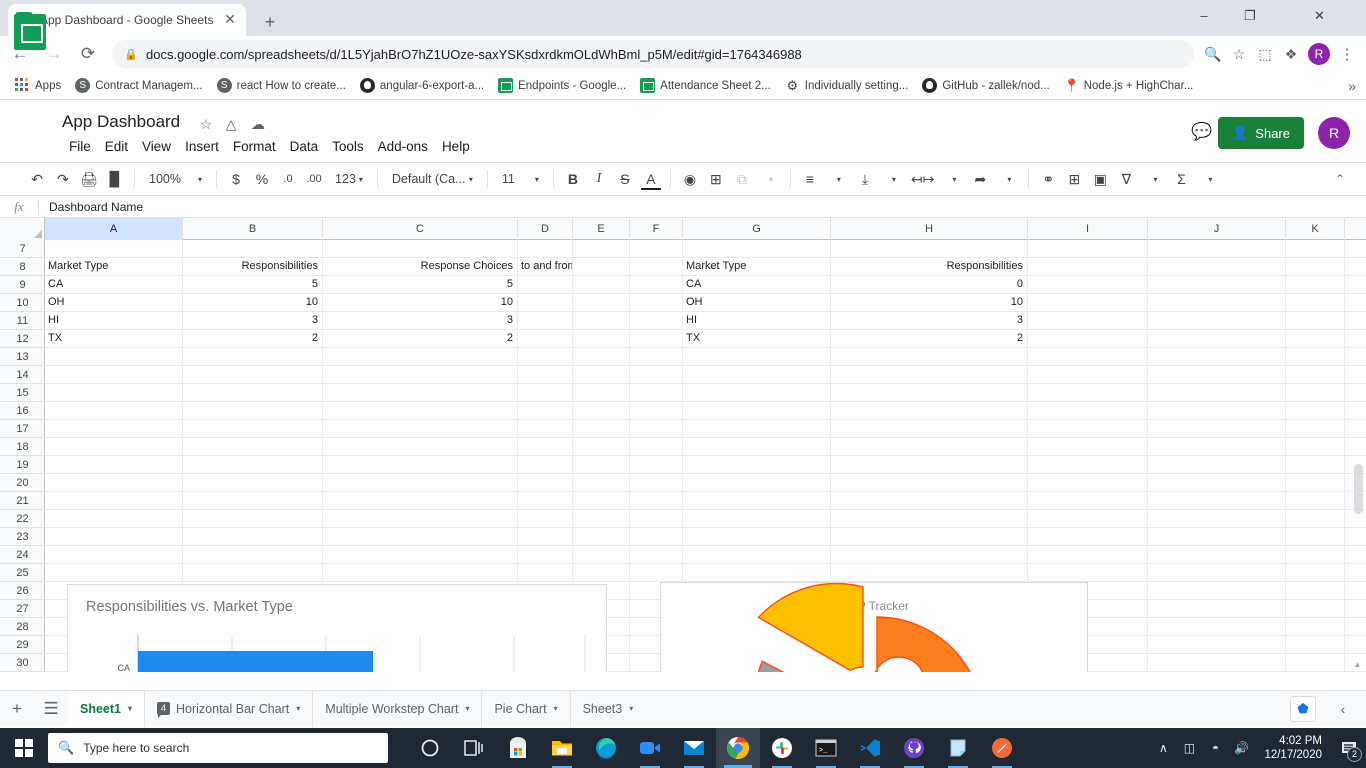 The width and height of the screenshot is (1366, 768). What do you see at coordinates (253, 266) in the screenshot?
I see `cell-B8: Responsibilities` at bounding box center [253, 266].